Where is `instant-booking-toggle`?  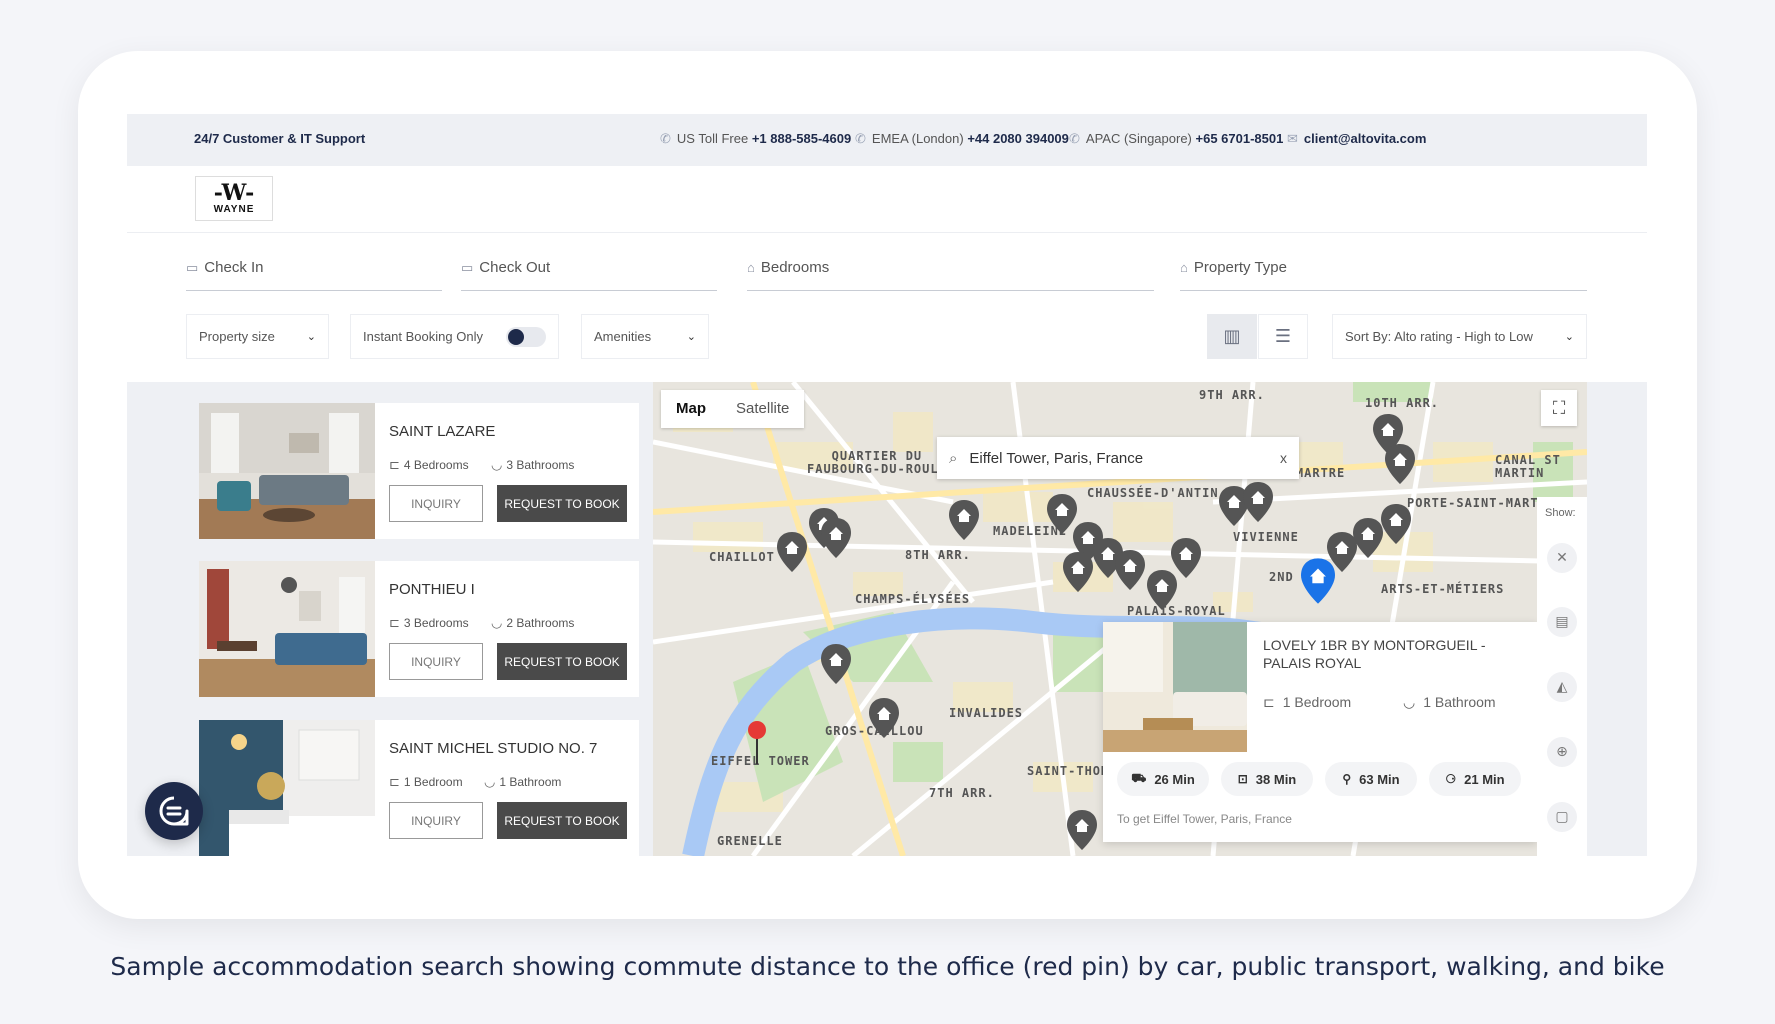 instant-booking-toggle is located at coordinates (526, 336).